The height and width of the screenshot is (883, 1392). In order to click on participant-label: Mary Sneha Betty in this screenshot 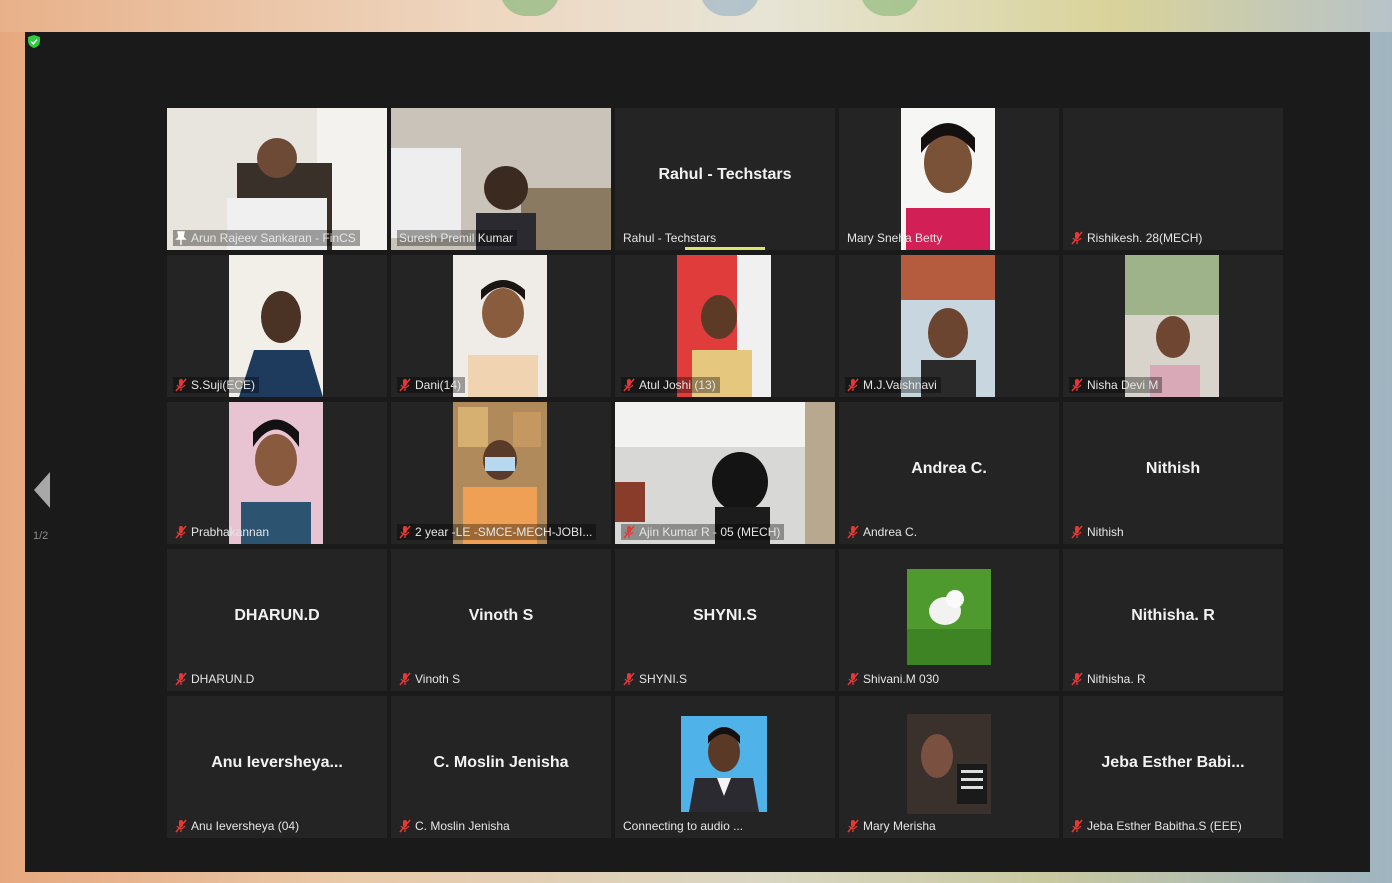, I will do `click(895, 238)`.